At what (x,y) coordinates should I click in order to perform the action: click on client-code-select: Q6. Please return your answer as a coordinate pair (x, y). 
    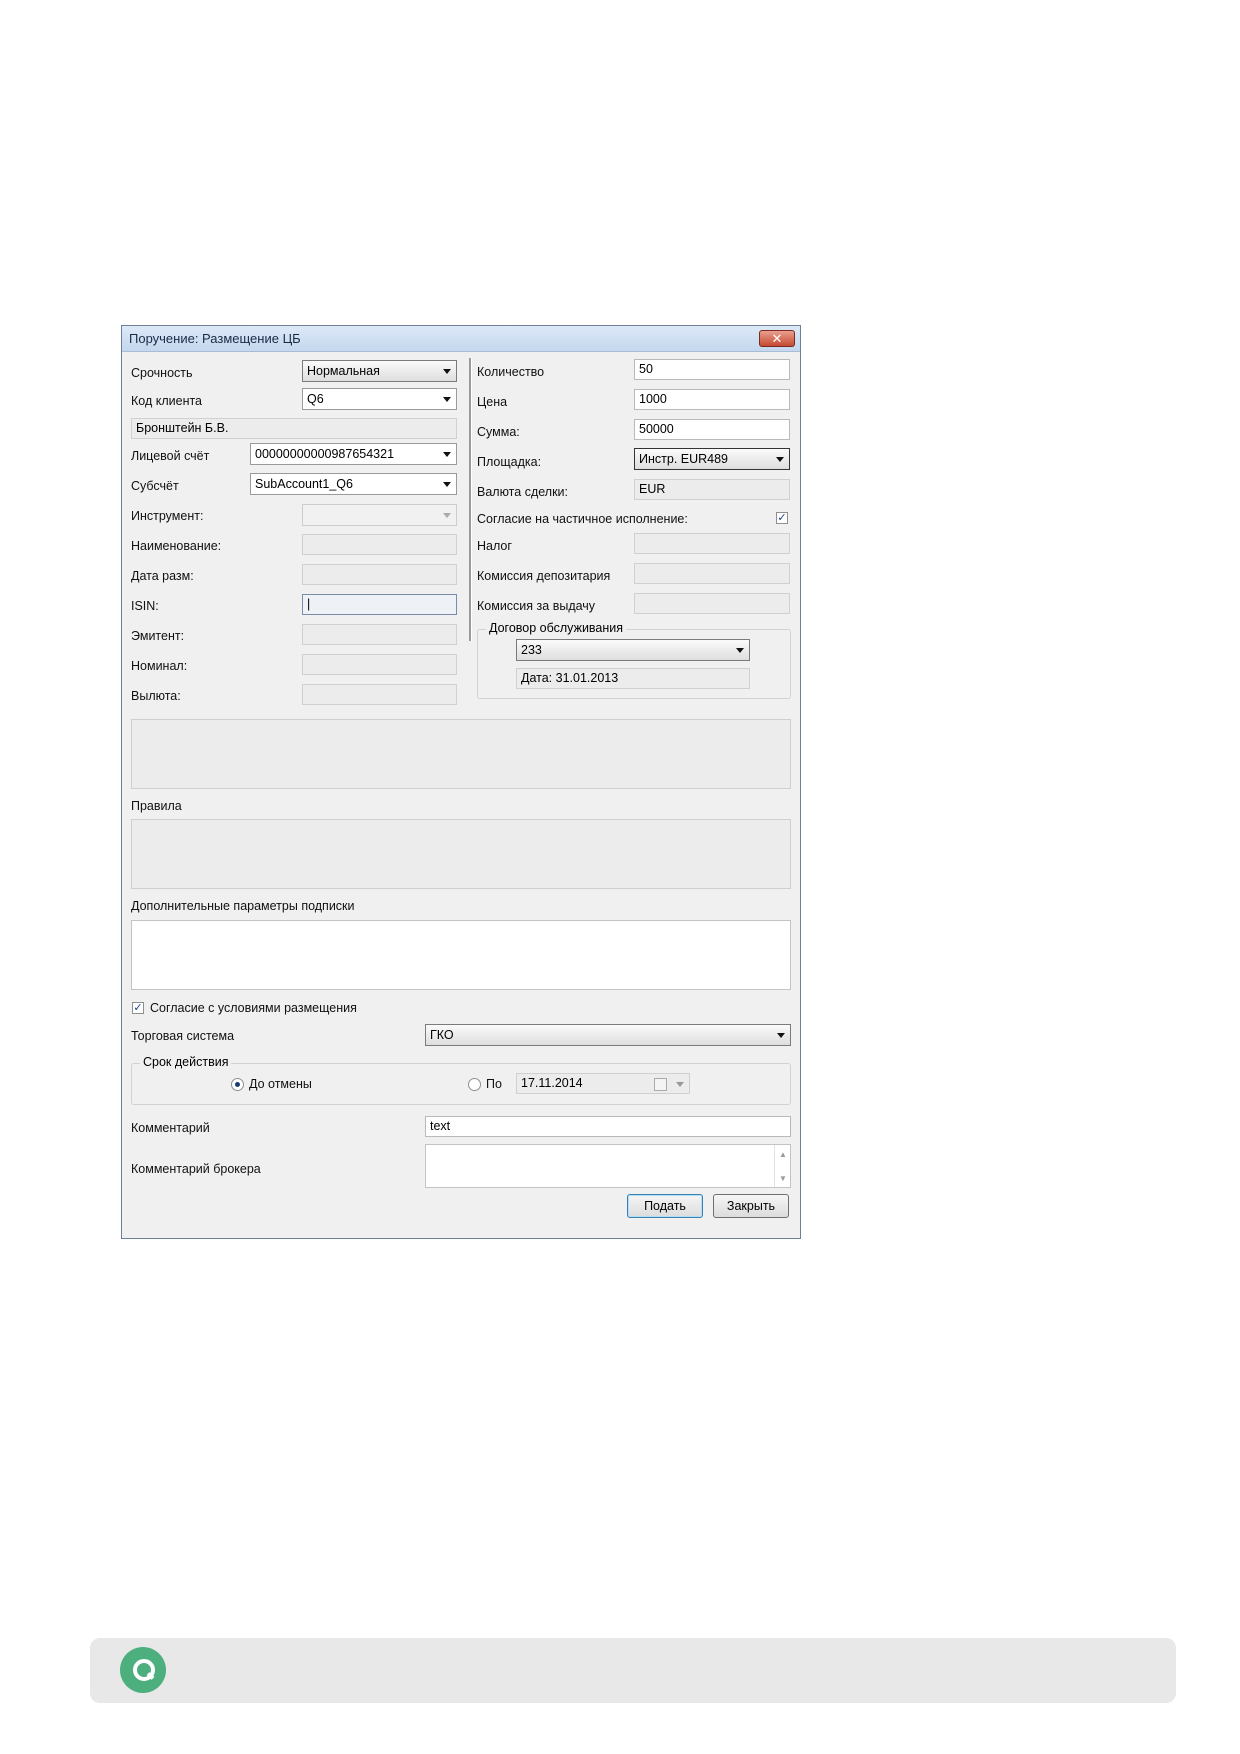
    Looking at the image, I should click on (379, 399).